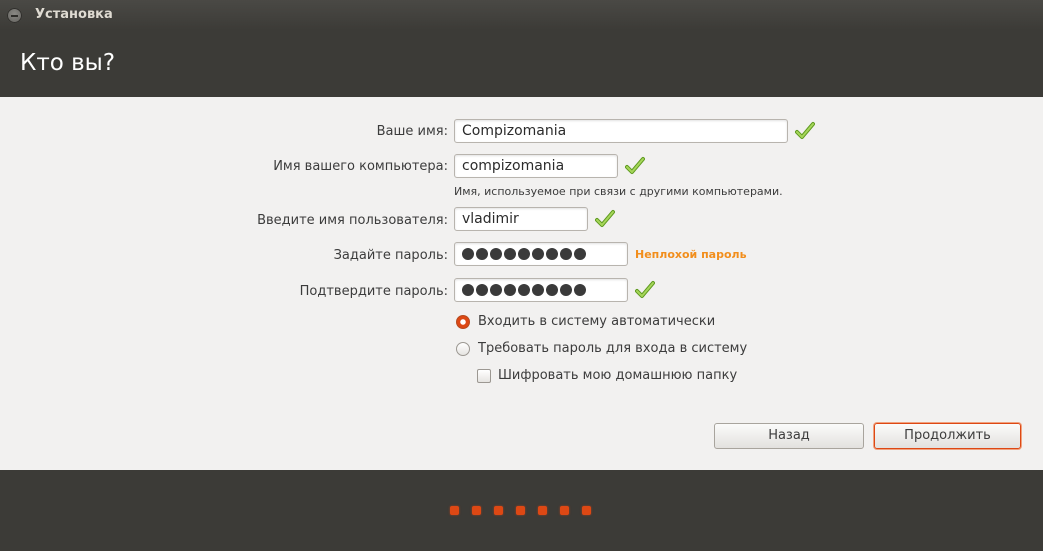 This screenshot has height=551, width=1043. I want to click on password-mask, so click(524, 254).